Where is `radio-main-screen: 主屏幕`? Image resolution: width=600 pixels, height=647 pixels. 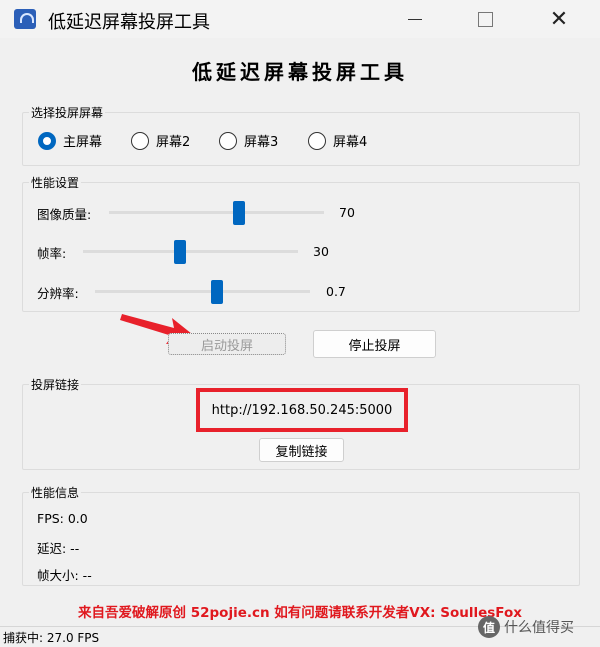
radio-main-screen: 主屏幕 is located at coordinates (70, 140).